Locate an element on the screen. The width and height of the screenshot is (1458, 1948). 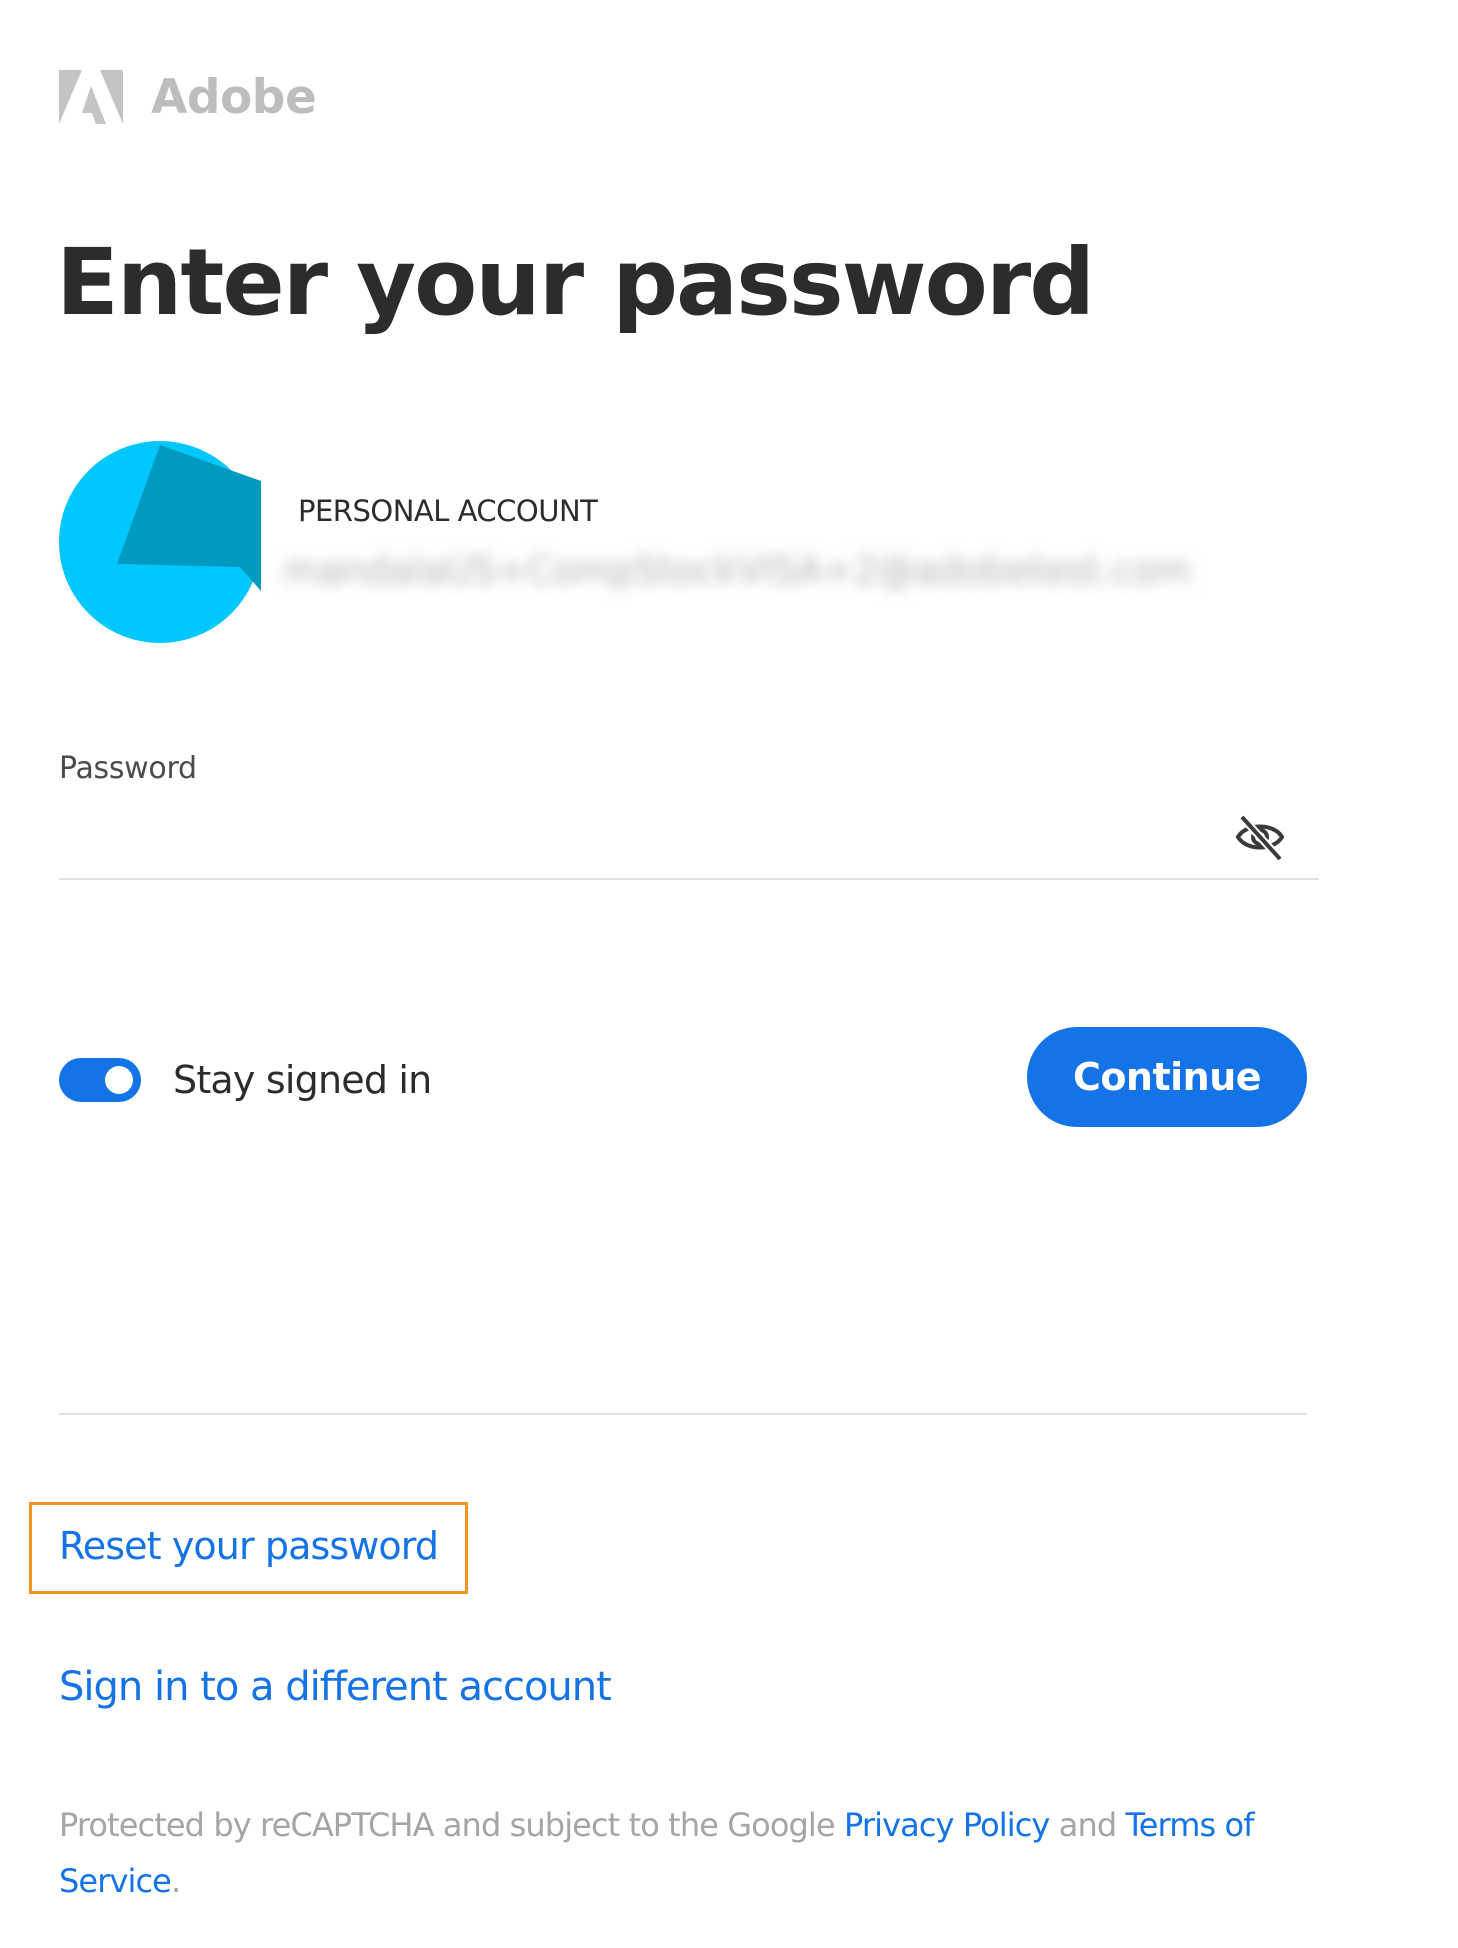
brand-header: Adobe is located at coordinates (188, 97).